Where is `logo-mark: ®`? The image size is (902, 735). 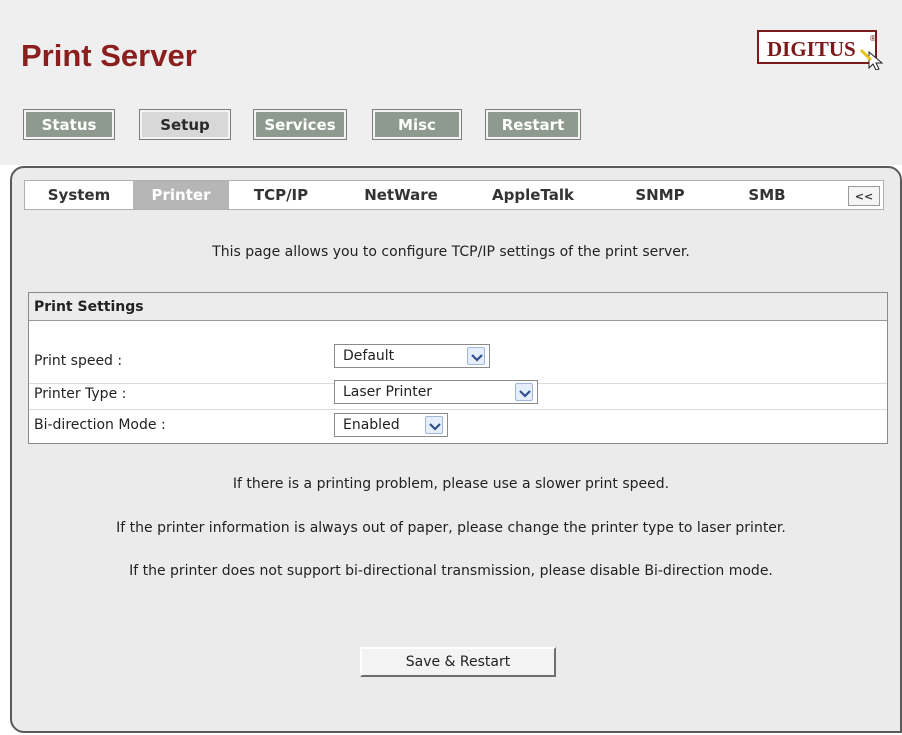 logo-mark: ® is located at coordinates (873, 38).